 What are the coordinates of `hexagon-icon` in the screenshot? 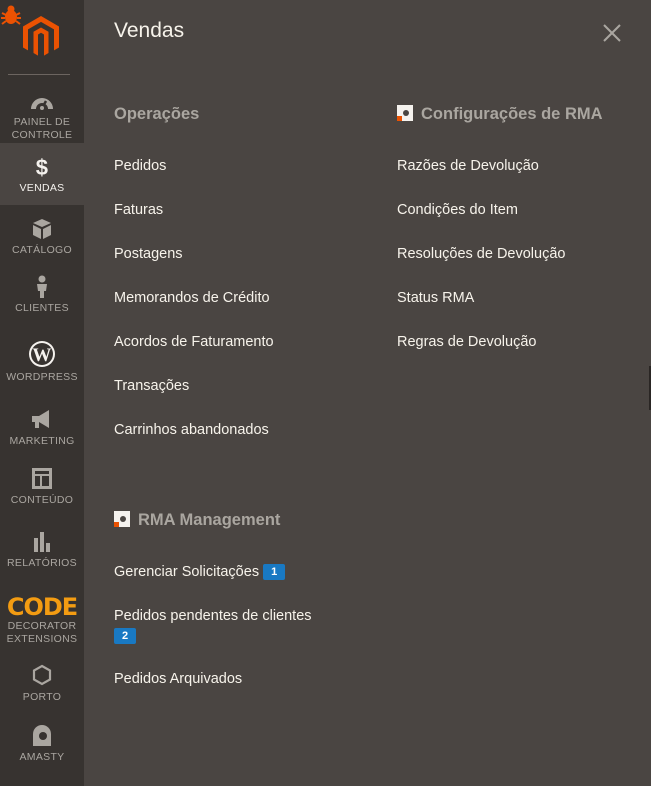 It's located at (42, 676).